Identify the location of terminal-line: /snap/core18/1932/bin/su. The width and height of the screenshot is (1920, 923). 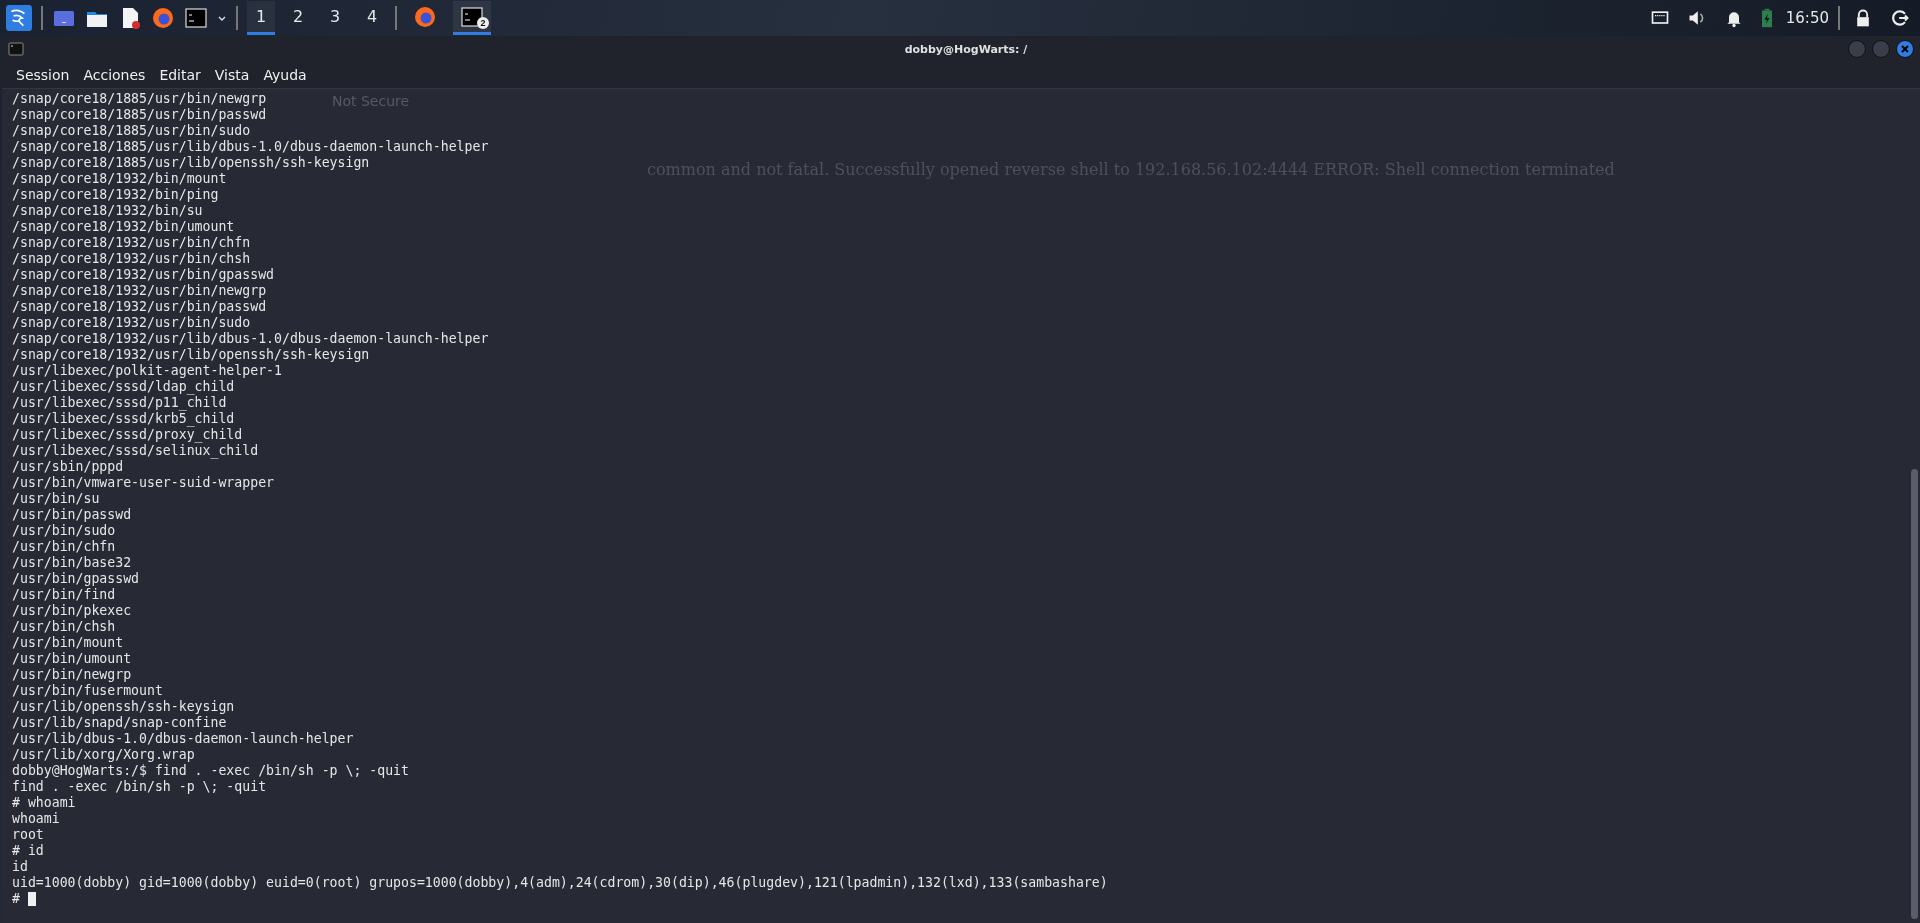
(107, 211).